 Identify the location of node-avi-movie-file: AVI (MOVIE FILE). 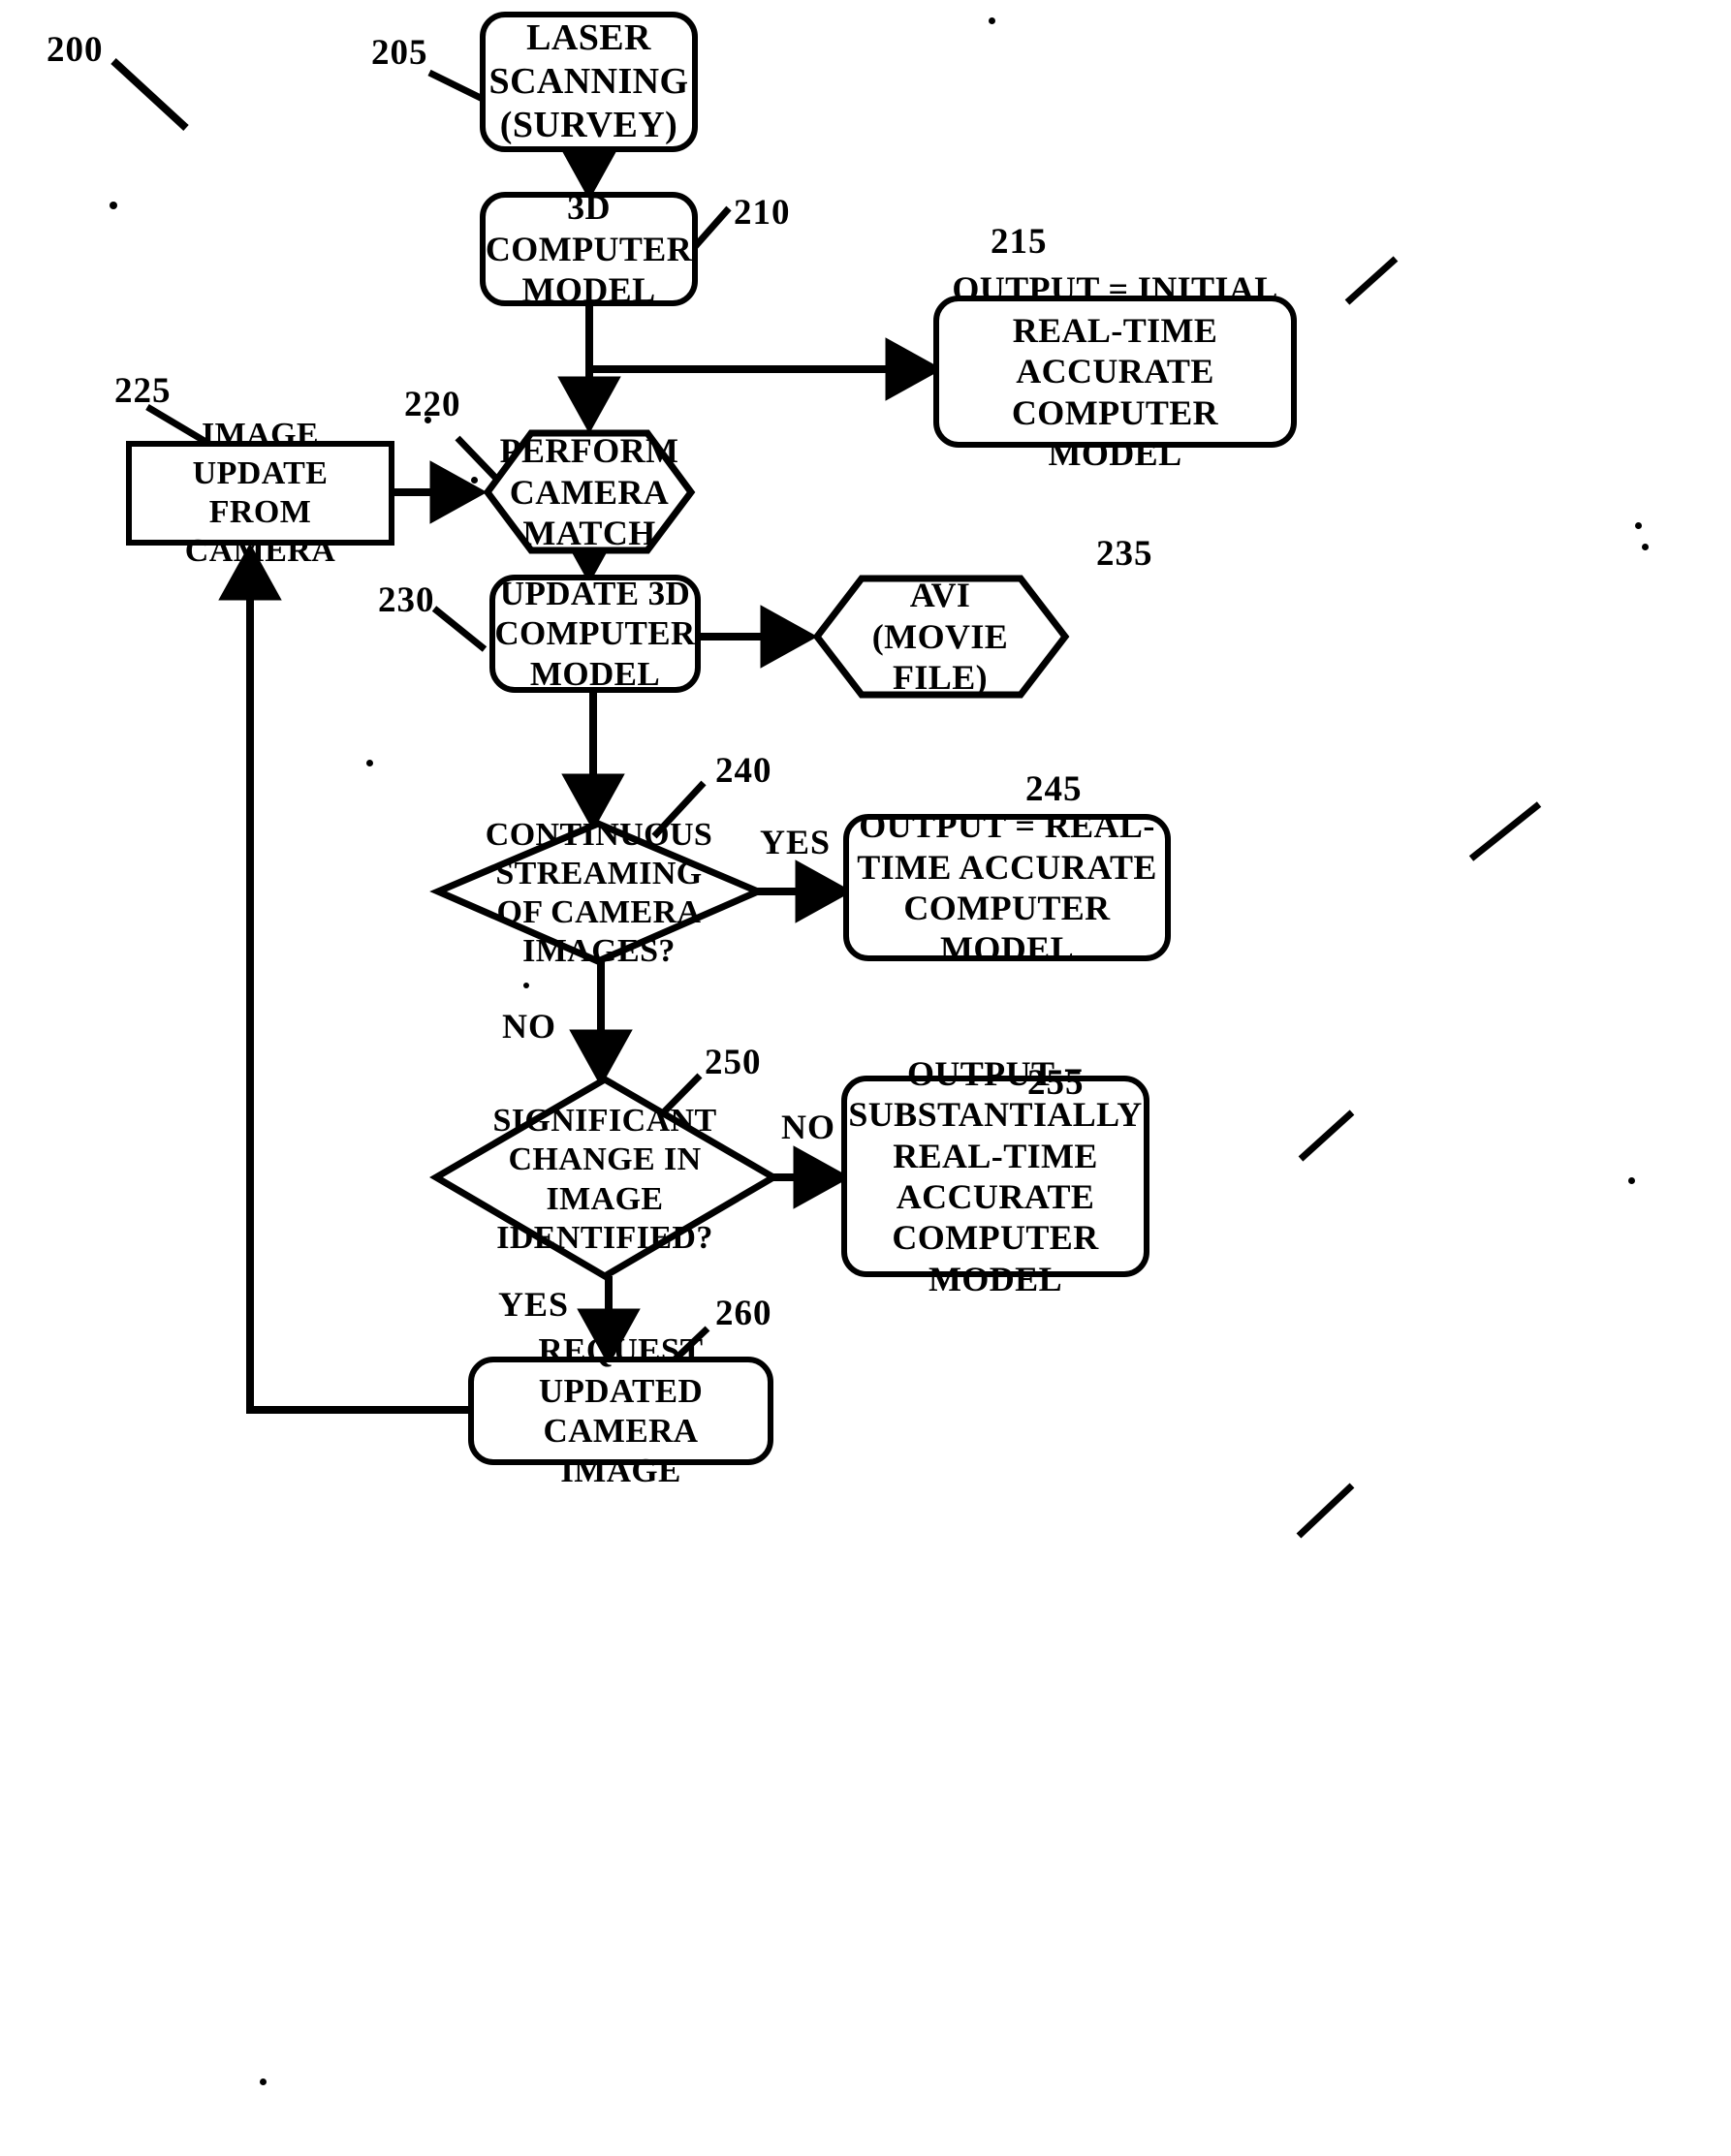
(940, 636).